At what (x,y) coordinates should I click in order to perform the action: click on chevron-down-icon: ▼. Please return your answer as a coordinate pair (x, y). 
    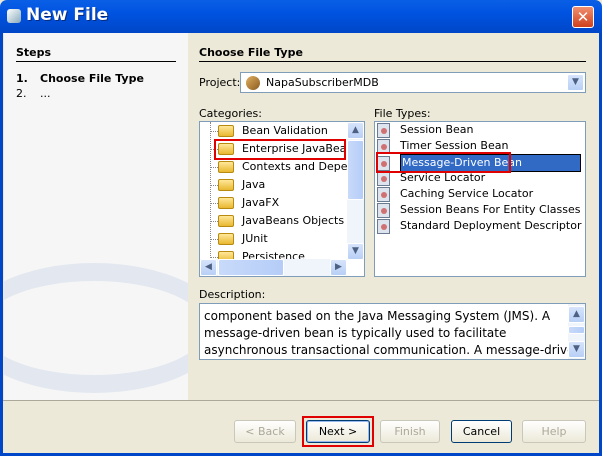
    Looking at the image, I should click on (575, 82).